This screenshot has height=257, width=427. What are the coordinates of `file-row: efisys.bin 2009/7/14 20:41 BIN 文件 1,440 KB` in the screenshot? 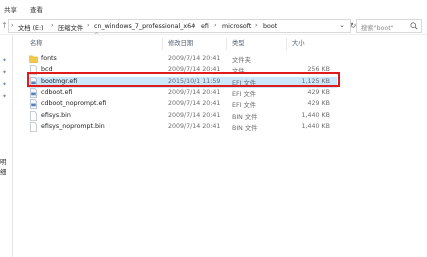 It's located at (182, 116).